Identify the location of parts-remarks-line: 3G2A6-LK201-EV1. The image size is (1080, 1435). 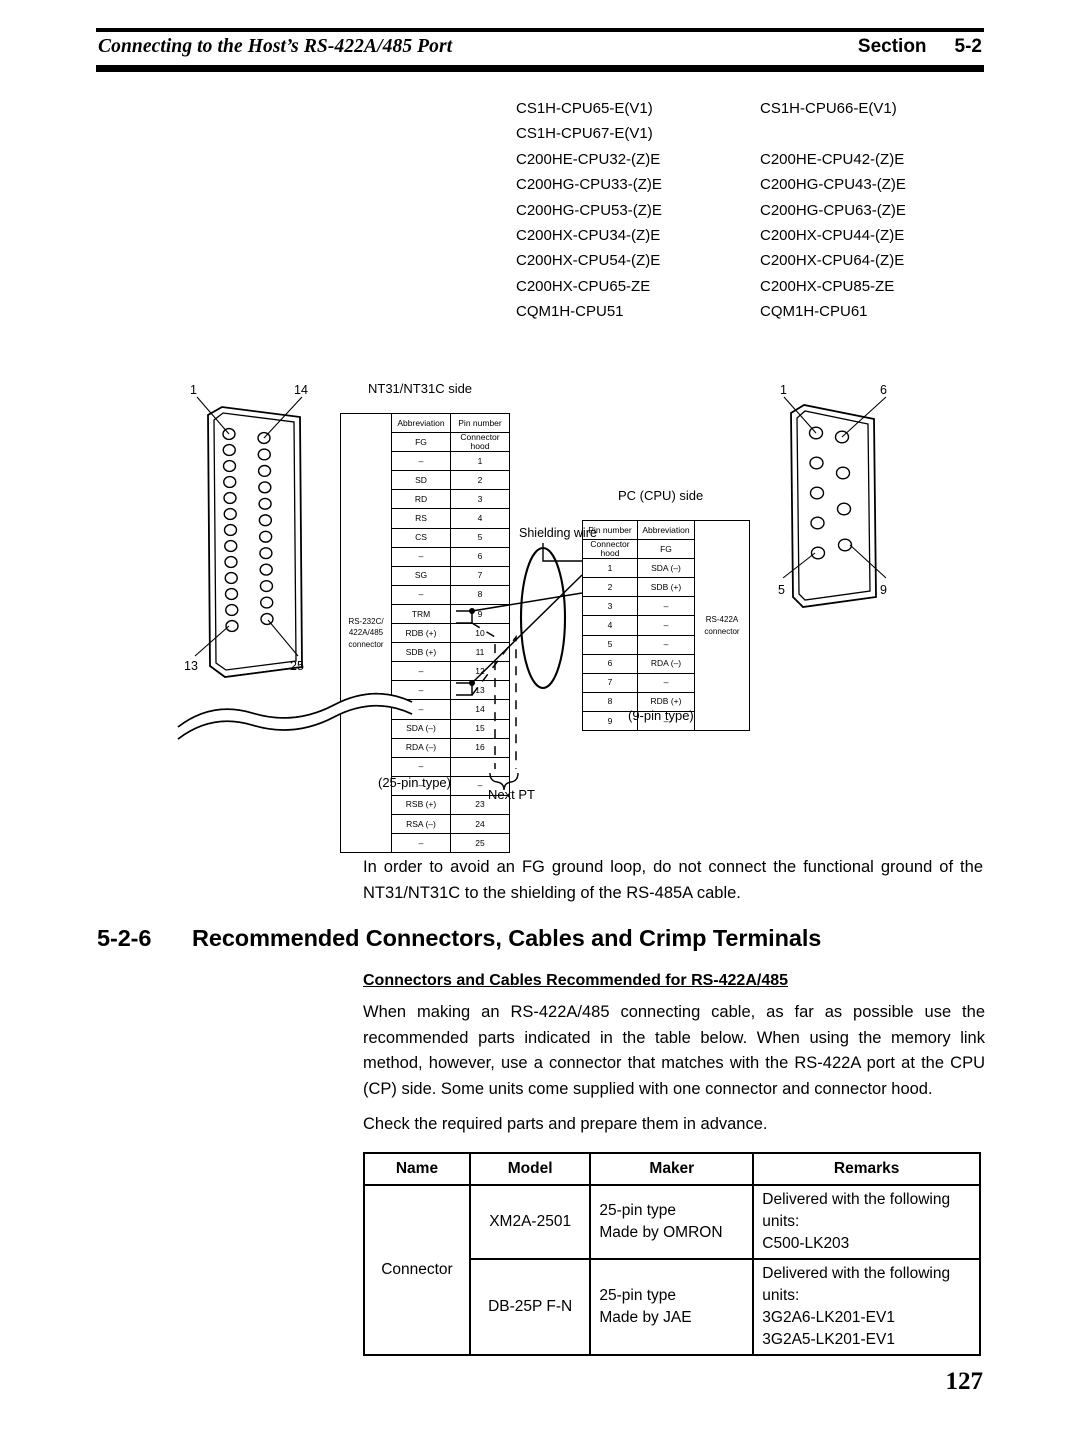
(828, 1317).